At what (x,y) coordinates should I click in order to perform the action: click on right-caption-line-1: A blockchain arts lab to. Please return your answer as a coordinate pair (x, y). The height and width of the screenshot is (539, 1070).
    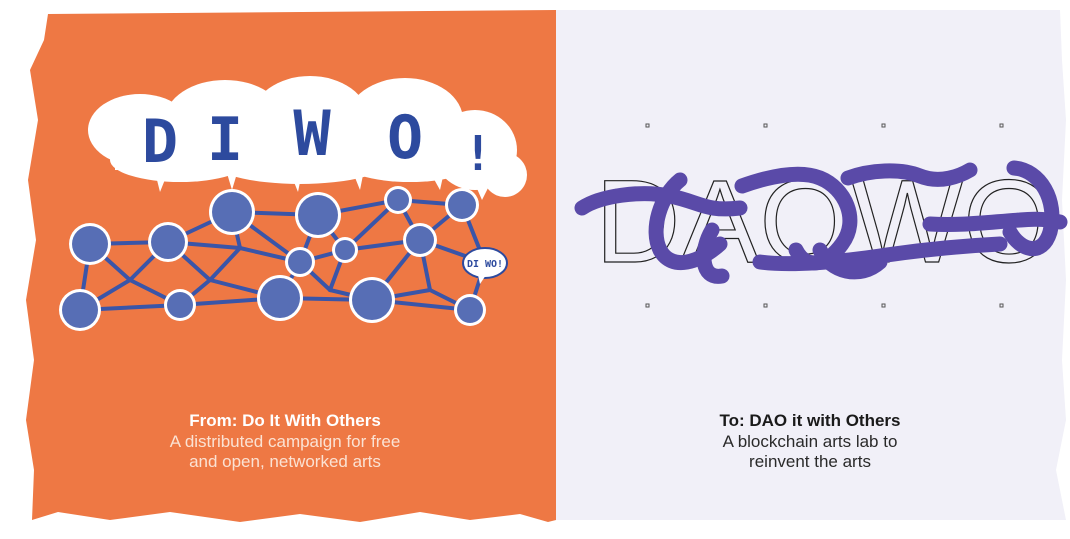
    Looking at the image, I should click on (810, 441).